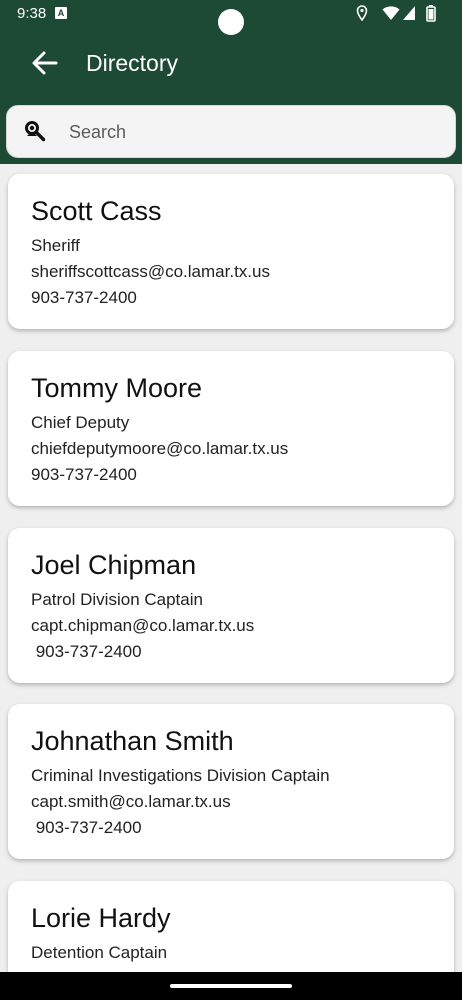 This screenshot has height=1000, width=462. I want to click on contact-name: Lorie Hardy, so click(101, 918).